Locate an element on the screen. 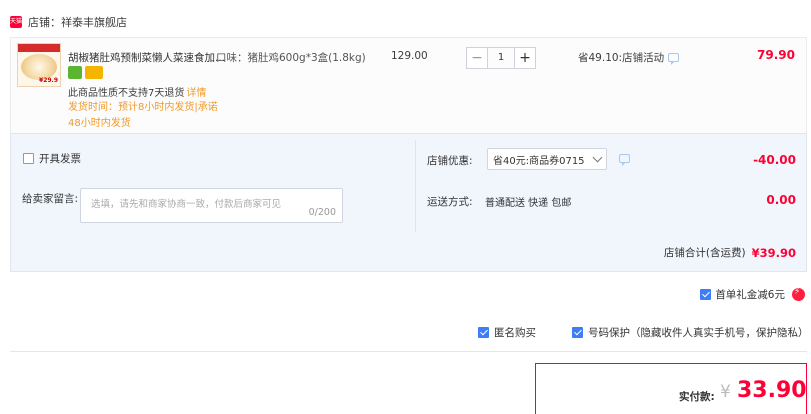 Image resolution: width=811 pixels, height=414 pixels. seller-message-input: 选填，请先和商家协商一致，付款后商家可见 0/200 is located at coordinates (211, 205).